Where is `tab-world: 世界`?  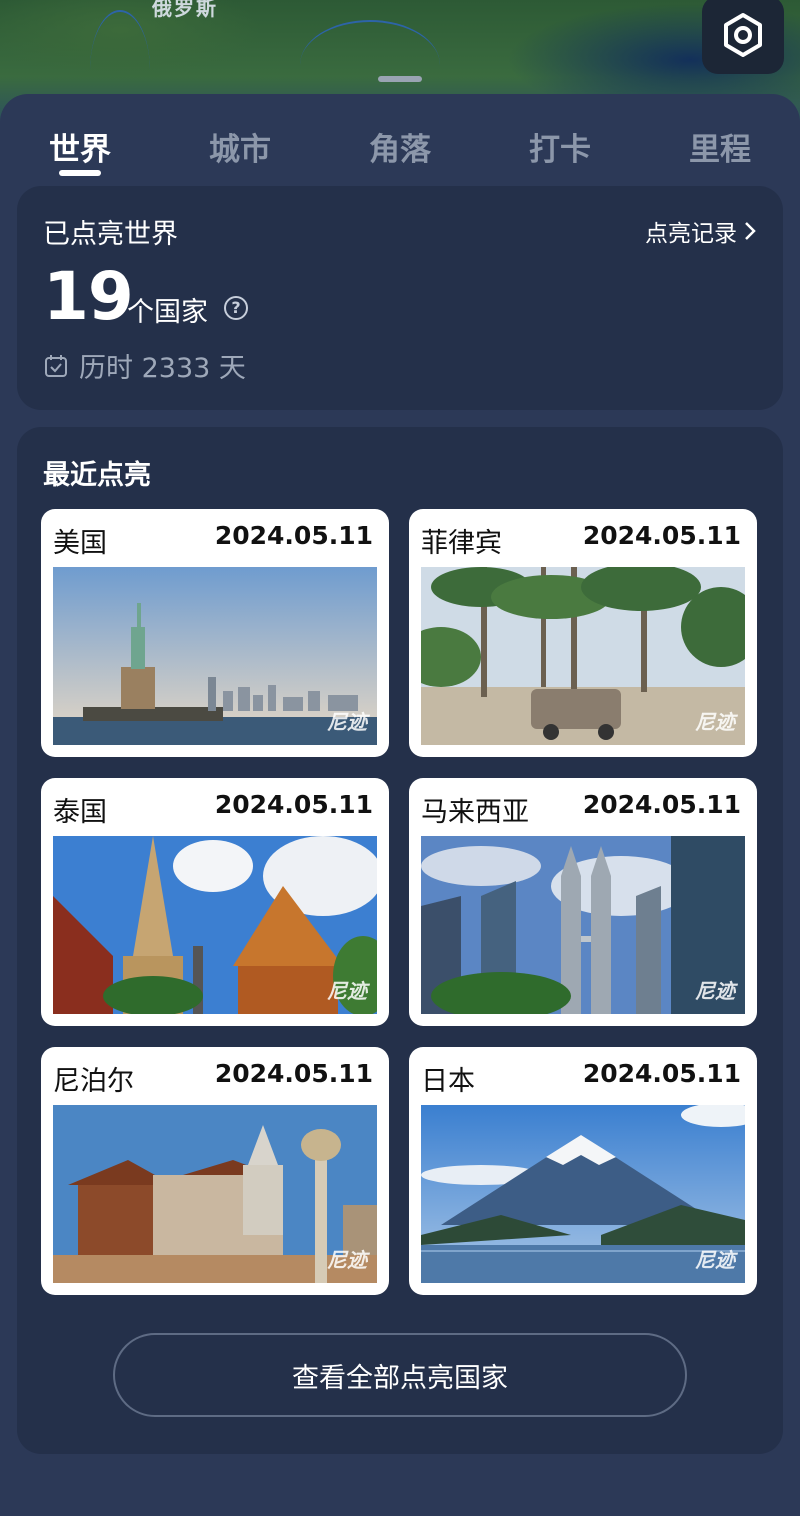
tab-world: 世界 is located at coordinates (80, 146).